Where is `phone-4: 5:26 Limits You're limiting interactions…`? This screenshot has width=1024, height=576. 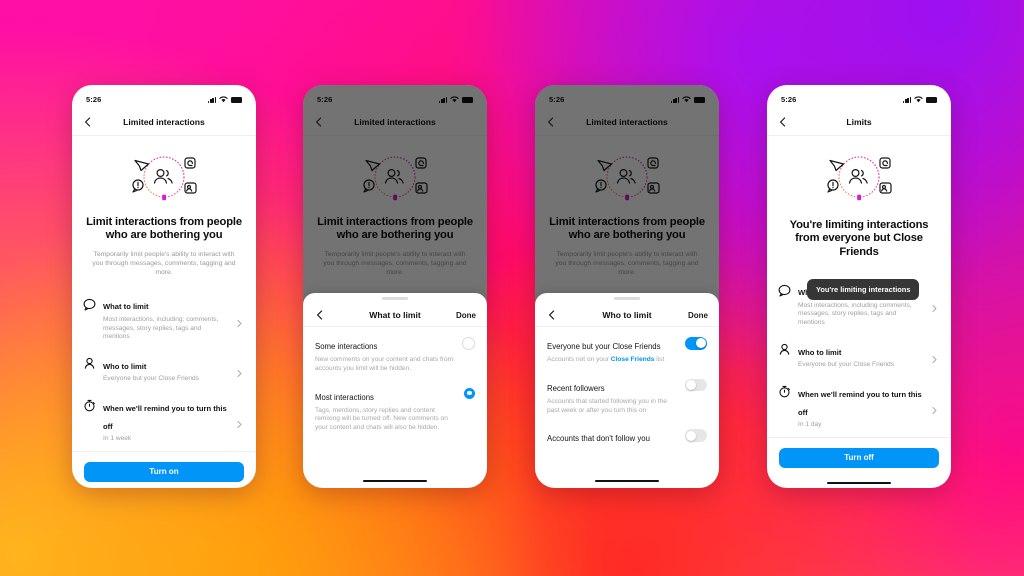
phone-4: 5:26 Limits You're limiting interactions… is located at coordinates (859, 286).